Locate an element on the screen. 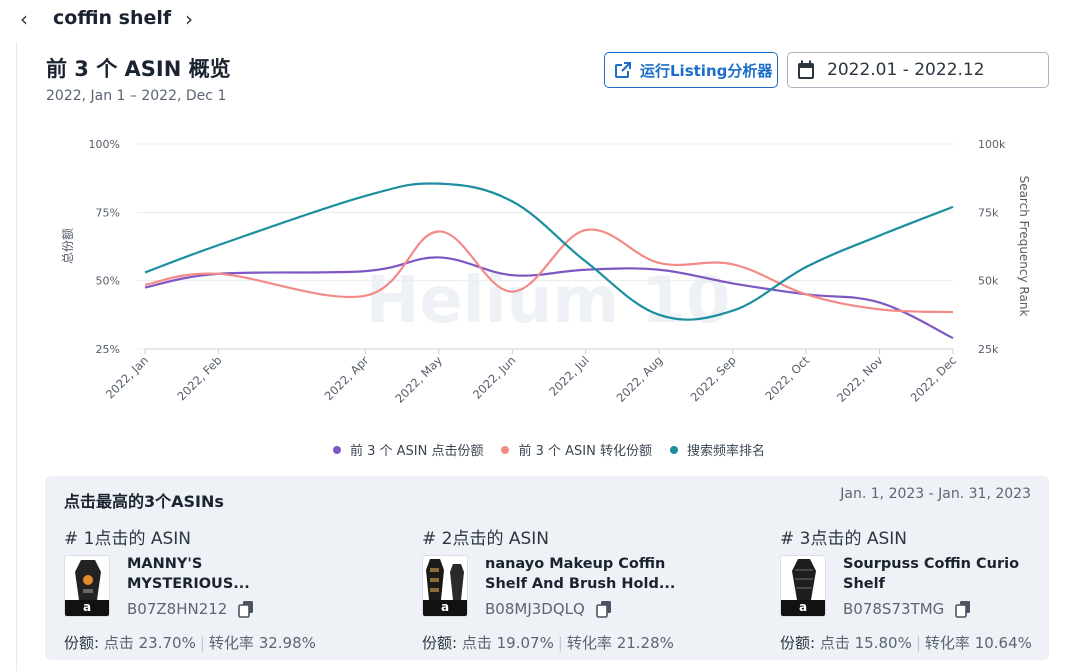 This screenshot has height=671, width=1068. conversion-value: 10.64% is located at coordinates (1003, 643).